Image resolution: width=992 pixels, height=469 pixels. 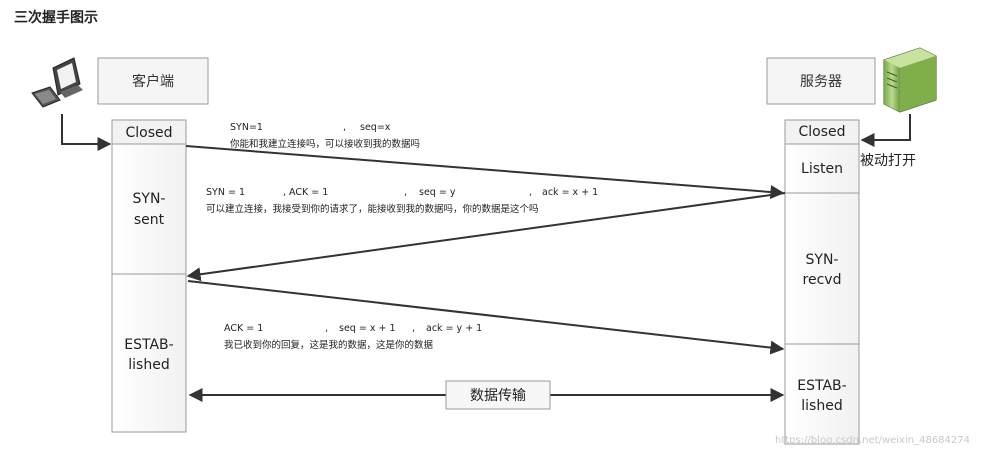 What do you see at coordinates (822, 260) in the screenshot?
I see `server-state-syn-recvd-label-1: SYN-` at bounding box center [822, 260].